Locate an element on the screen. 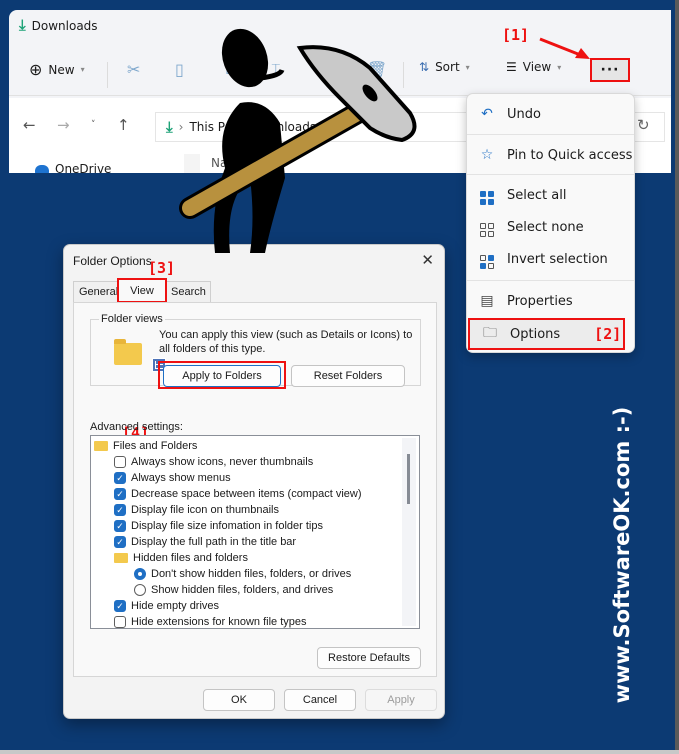 The height and width of the screenshot is (754, 679). menu-item-label: Undo is located at coordinates (524, 114).